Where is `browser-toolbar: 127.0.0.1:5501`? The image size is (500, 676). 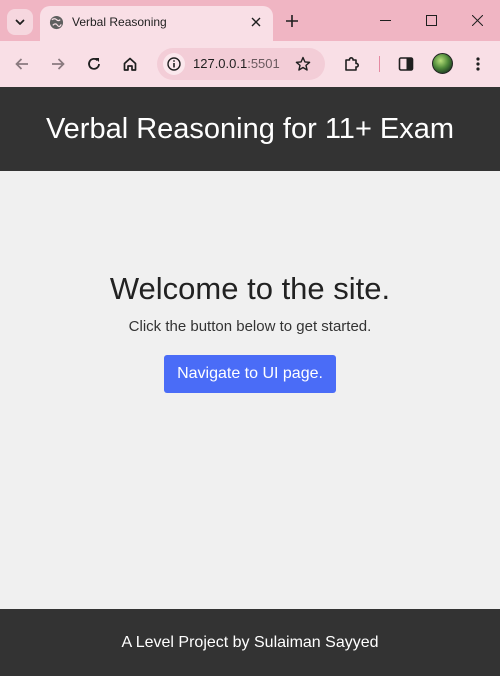
browser-toolbar: 127.0.0.1:5501 is located at coordinates (250, 64).